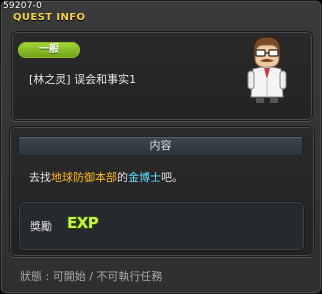  I want to click on content-text-after: 吧。, so click(172, 177).